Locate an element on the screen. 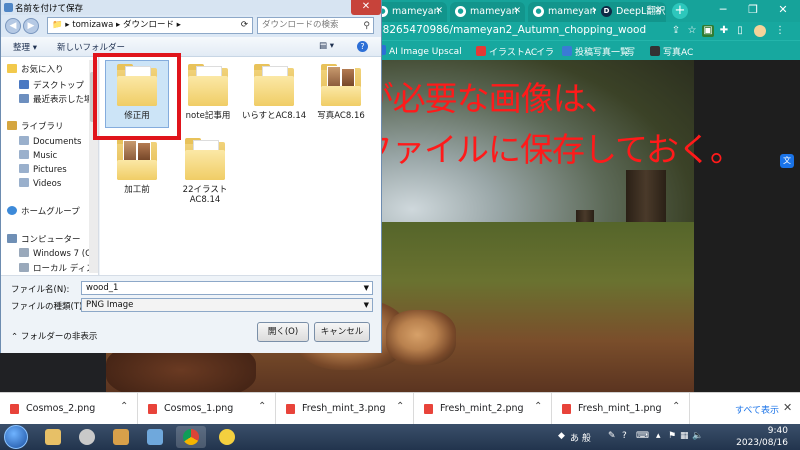 Image resolution: width=800 pixels, height=450 pixels. close-window-icon: ✕ is located at coordinates (783, 11).